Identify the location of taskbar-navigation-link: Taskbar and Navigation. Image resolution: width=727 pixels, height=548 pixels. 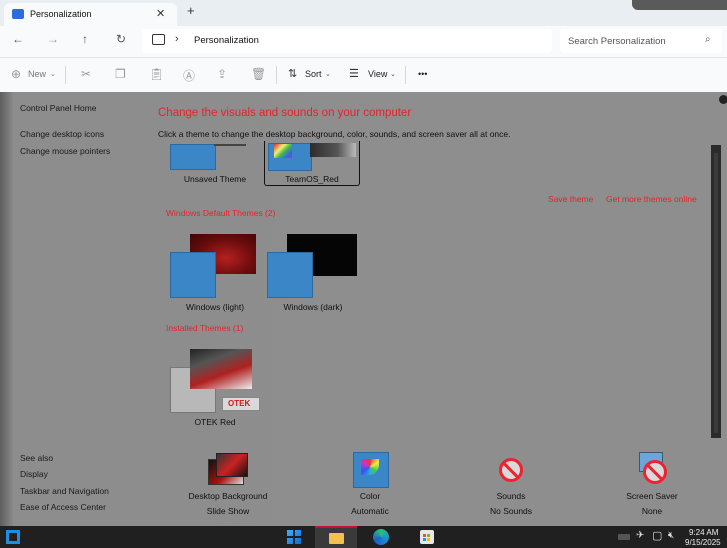
(64, 491).